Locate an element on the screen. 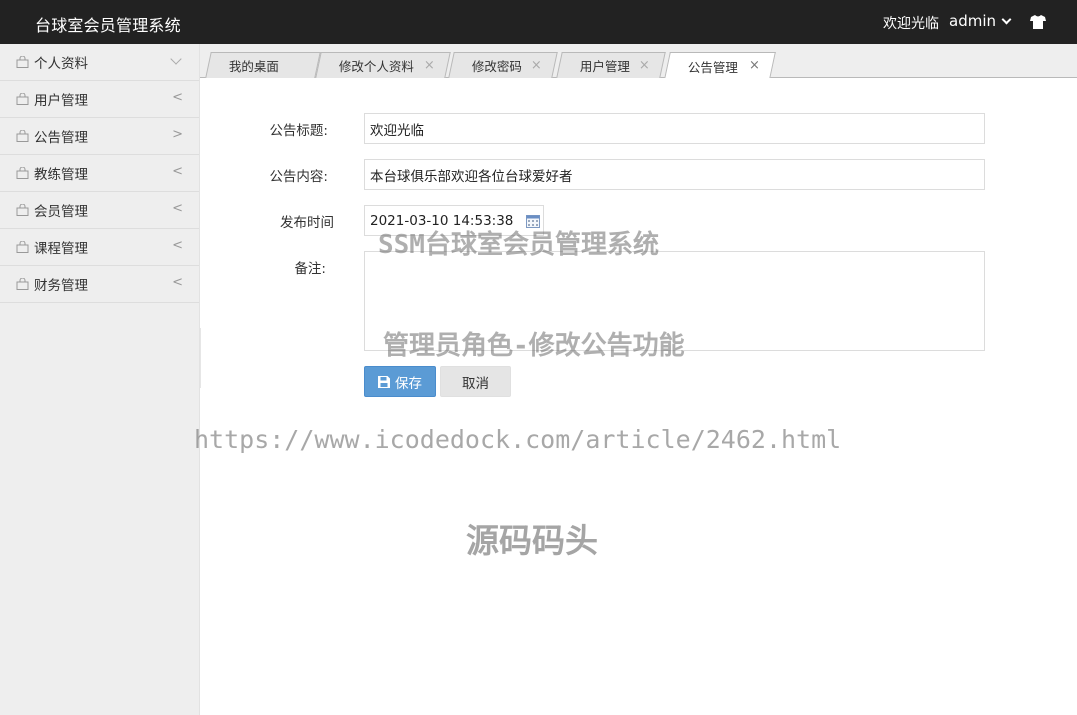 This screenshot has height=715, width=1077. sidebar-item-label: 财务管理 is located at coordinates (61, 286).